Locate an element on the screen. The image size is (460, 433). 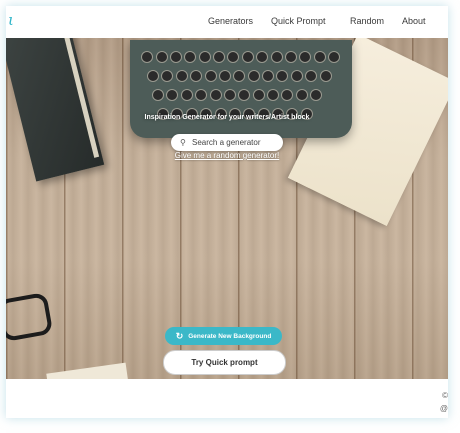
typewriter-image is located at coordinates (241, 89).